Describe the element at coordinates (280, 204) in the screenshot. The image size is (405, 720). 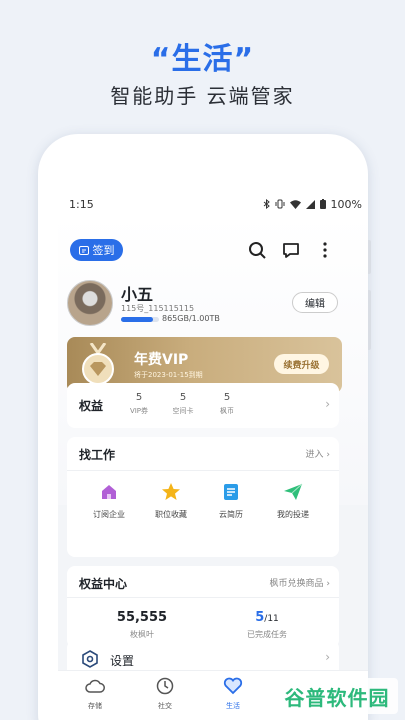
I see `vibrate-icon` at that location.